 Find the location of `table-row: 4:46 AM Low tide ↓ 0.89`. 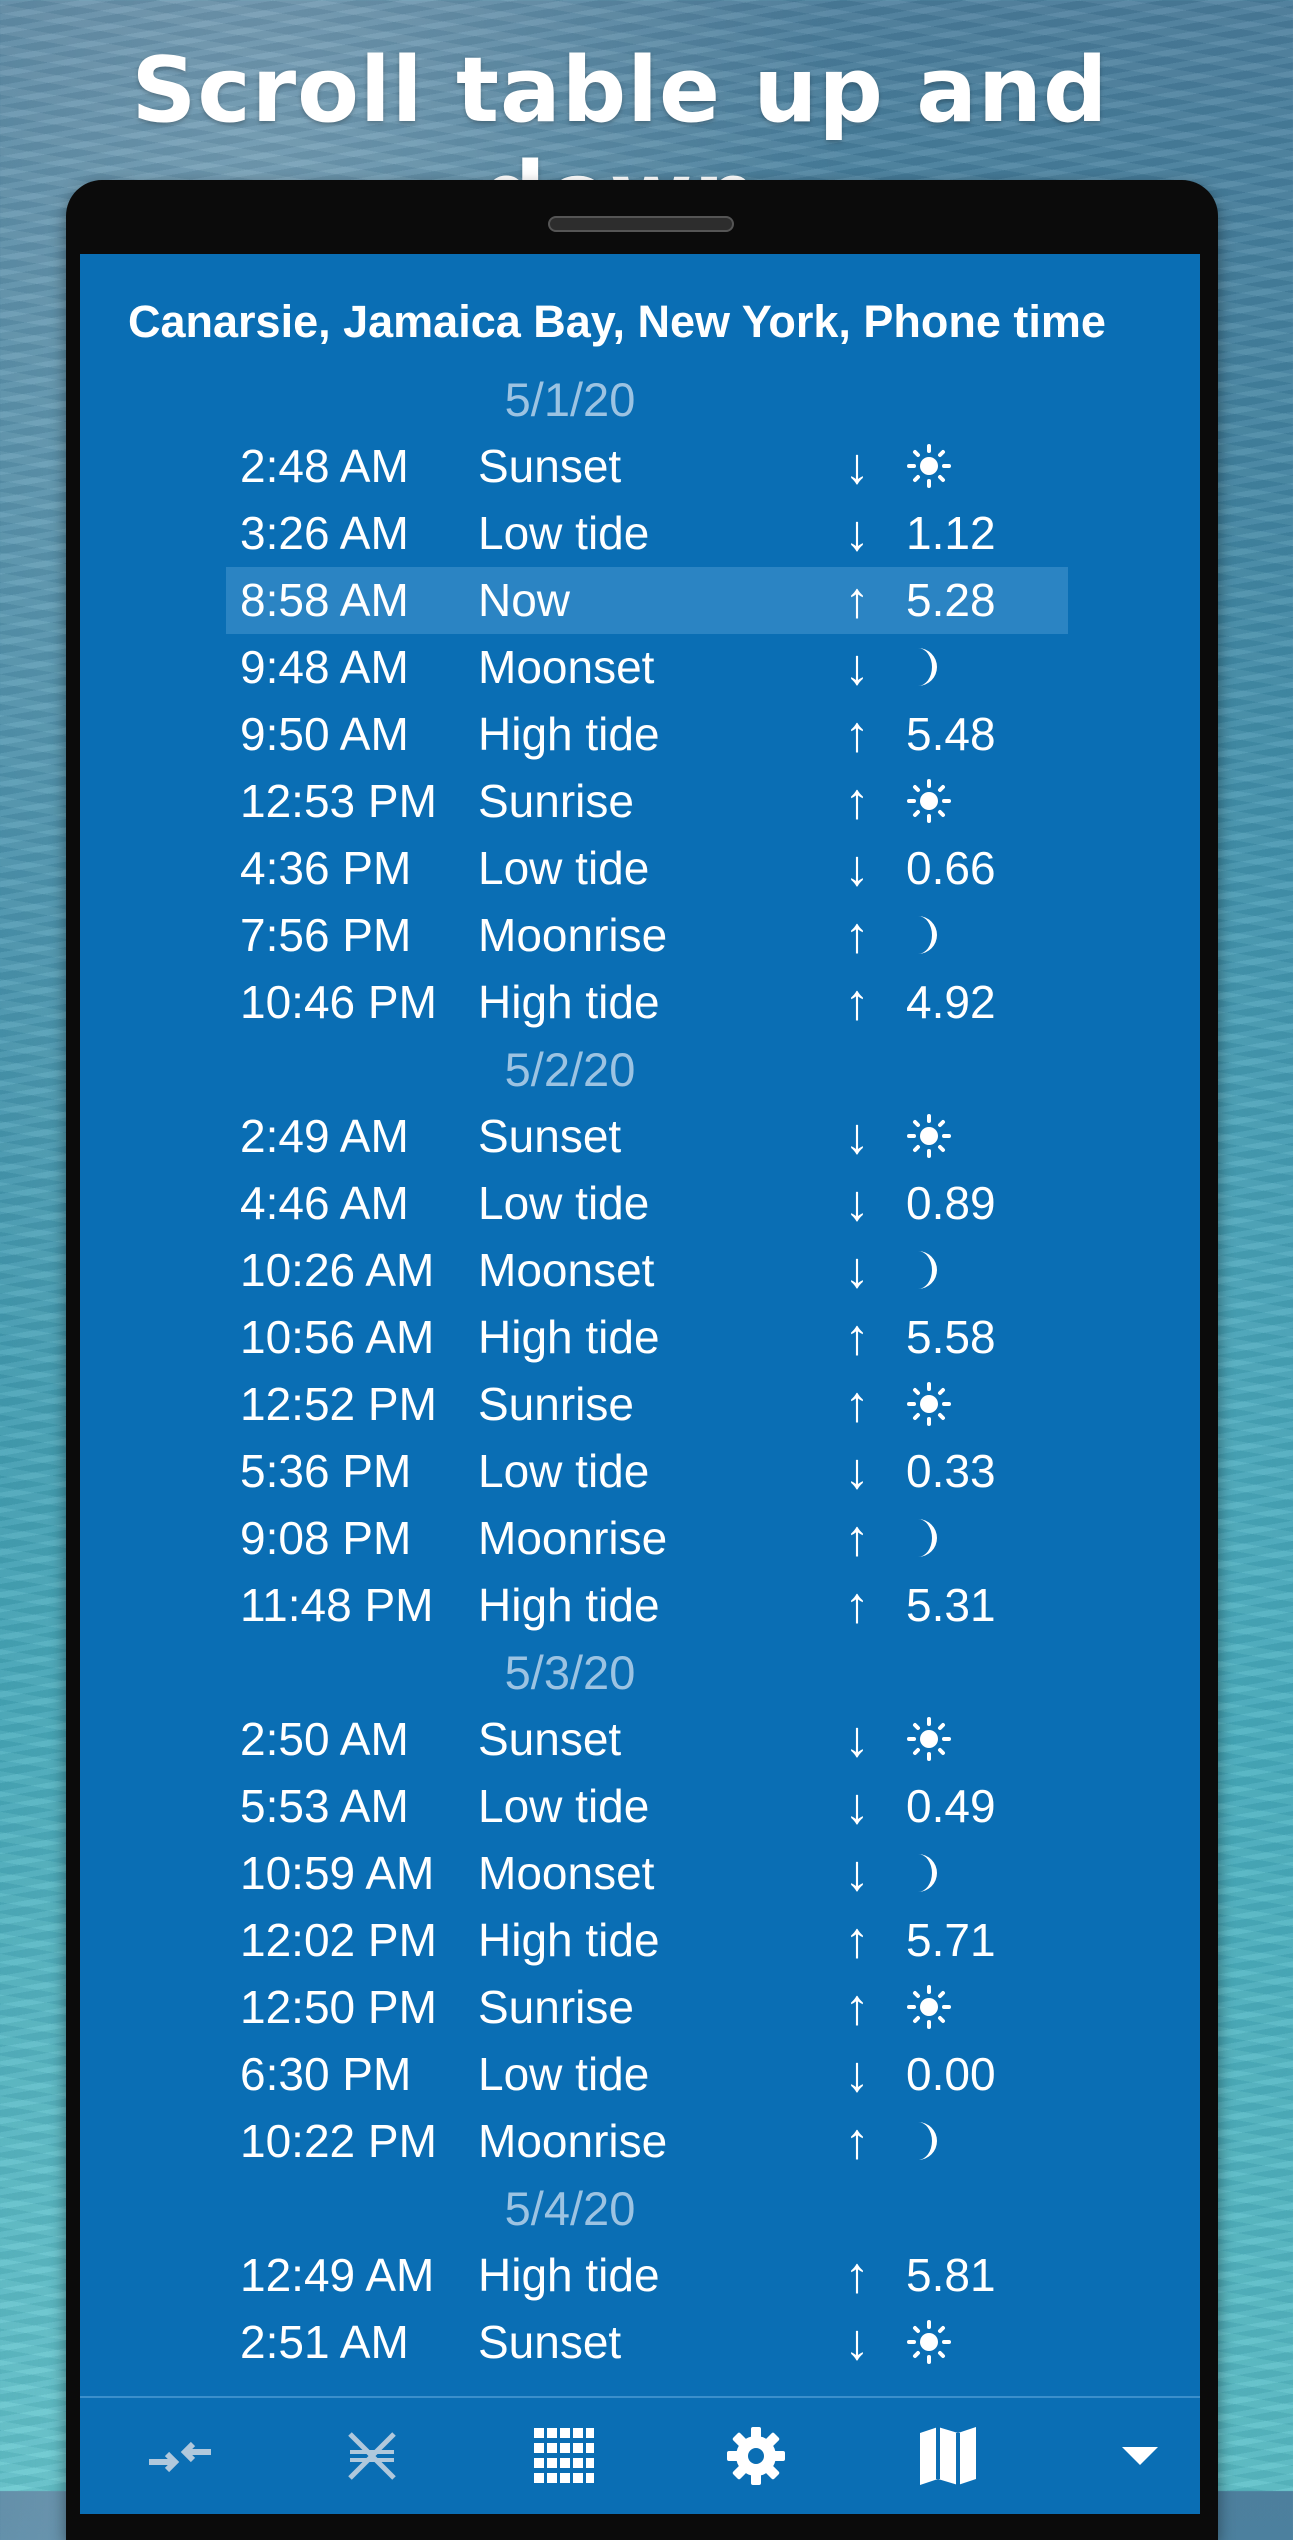

table-row: 4:46 AM Low tide ↓ 0.89 is located at coordinates (640, 1203).